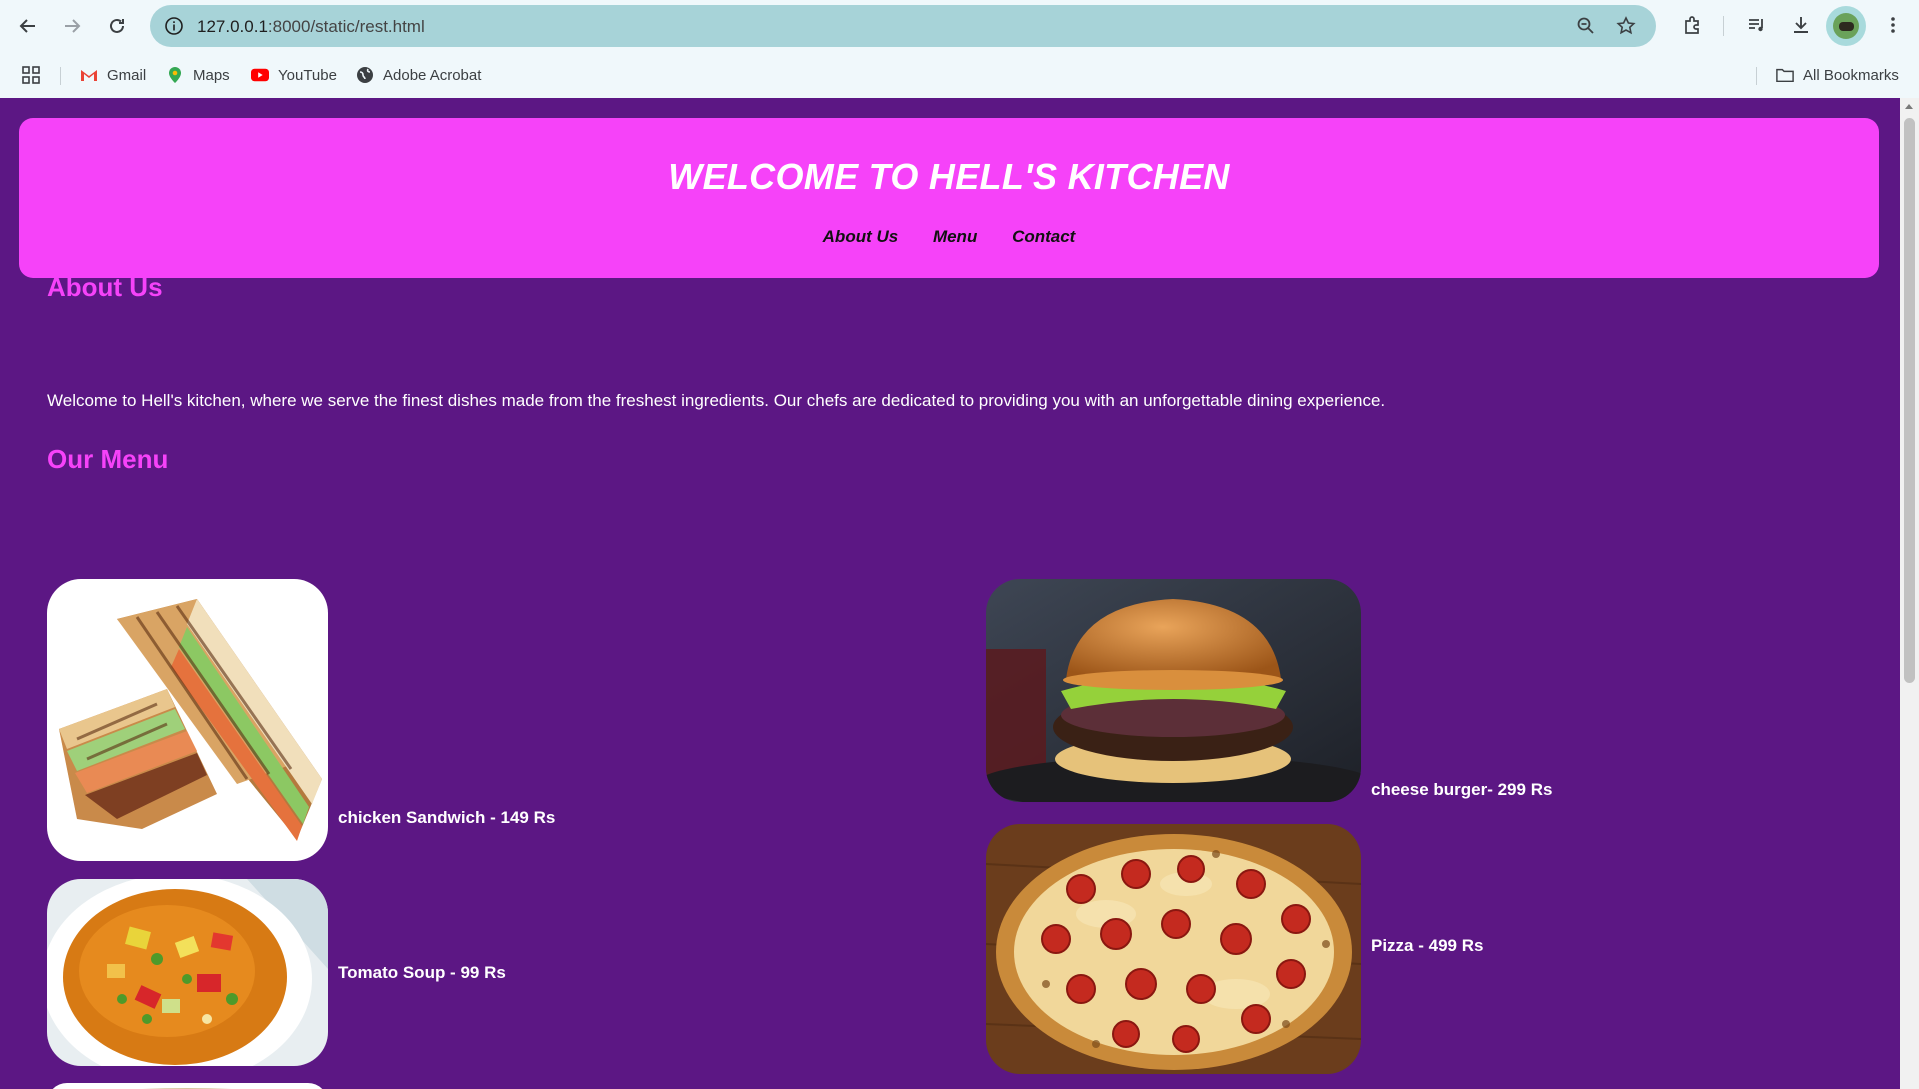  Describe the element at coordinates (211, 75) in the screenshot. I see `bookmark-label: Maps` at that location.